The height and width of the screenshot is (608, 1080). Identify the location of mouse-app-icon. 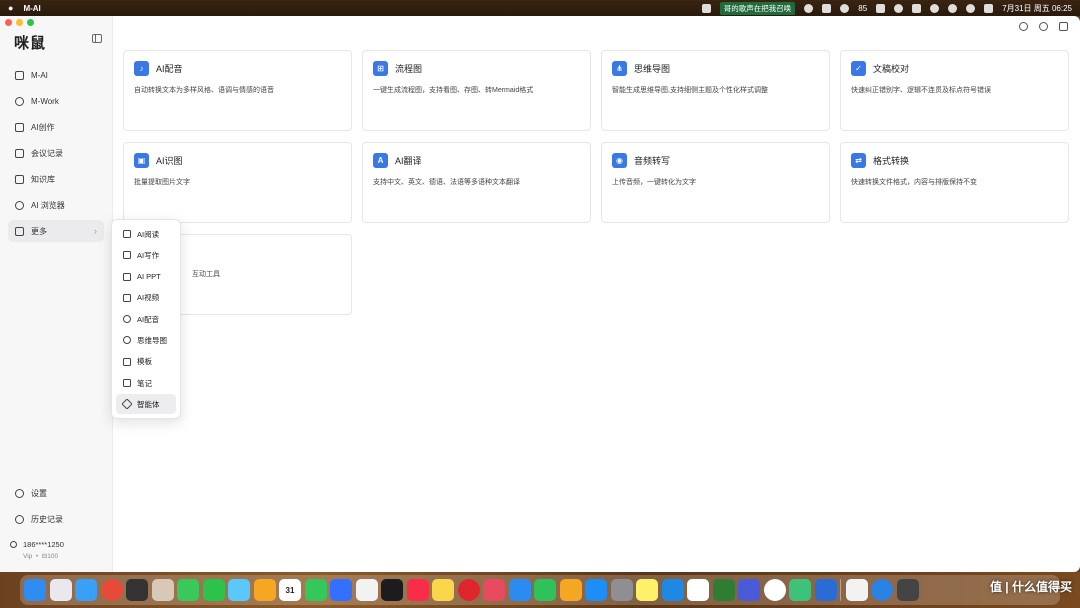
(825, 590).